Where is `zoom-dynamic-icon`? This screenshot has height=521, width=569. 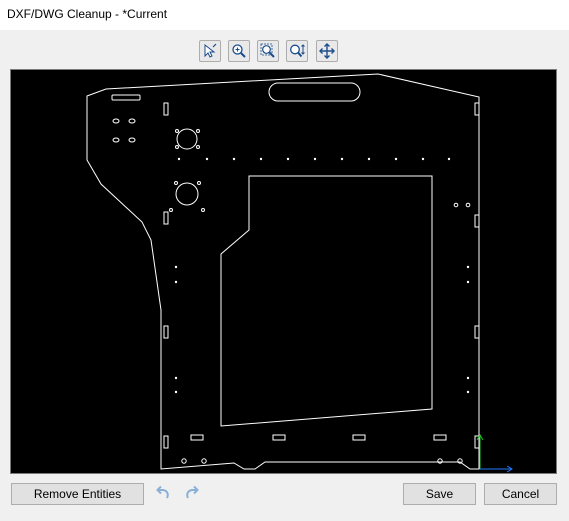 zoom-dynamic-icon is located at coordinates (297, 51).